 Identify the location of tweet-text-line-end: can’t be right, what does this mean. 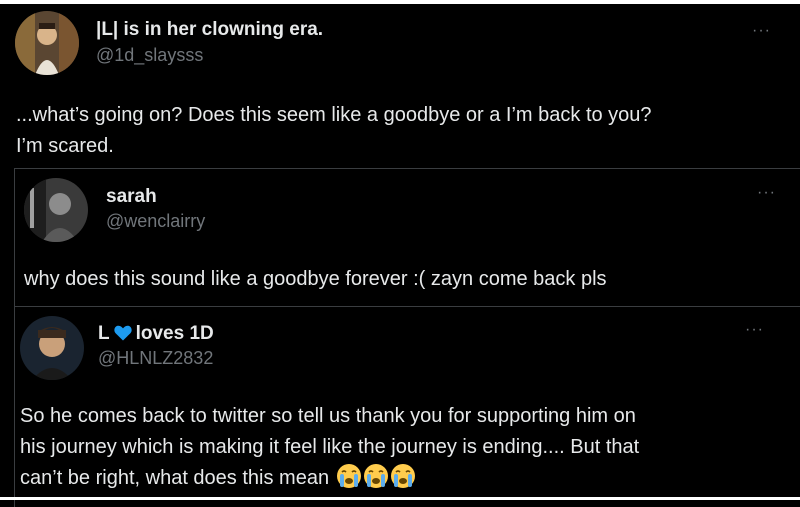
(175, 478).